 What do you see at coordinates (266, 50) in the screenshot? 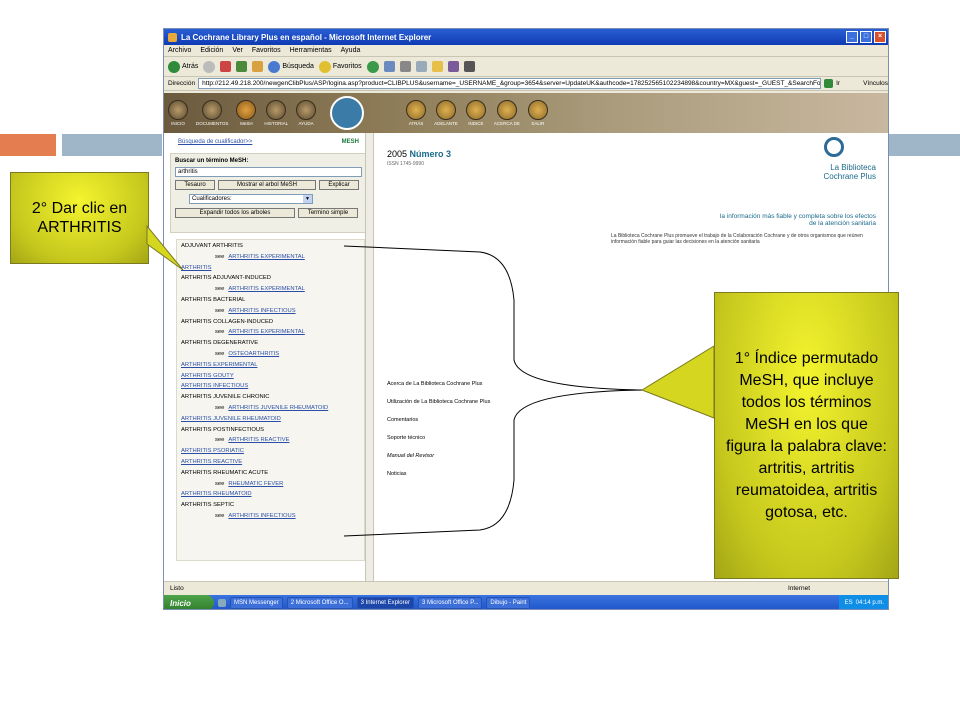
I see `menu-favoritos: Favoritos` at bounding box center [266, 50].